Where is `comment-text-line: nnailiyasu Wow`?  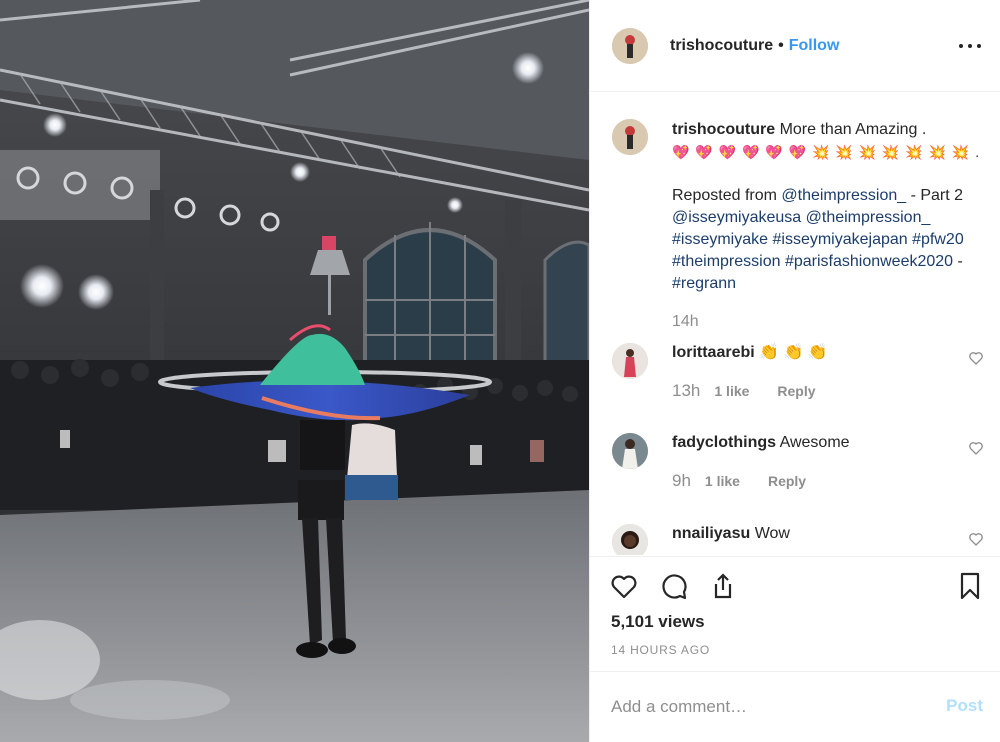
comment-text-line: nnailiyasu Wow is located at coordinates (731, 534).